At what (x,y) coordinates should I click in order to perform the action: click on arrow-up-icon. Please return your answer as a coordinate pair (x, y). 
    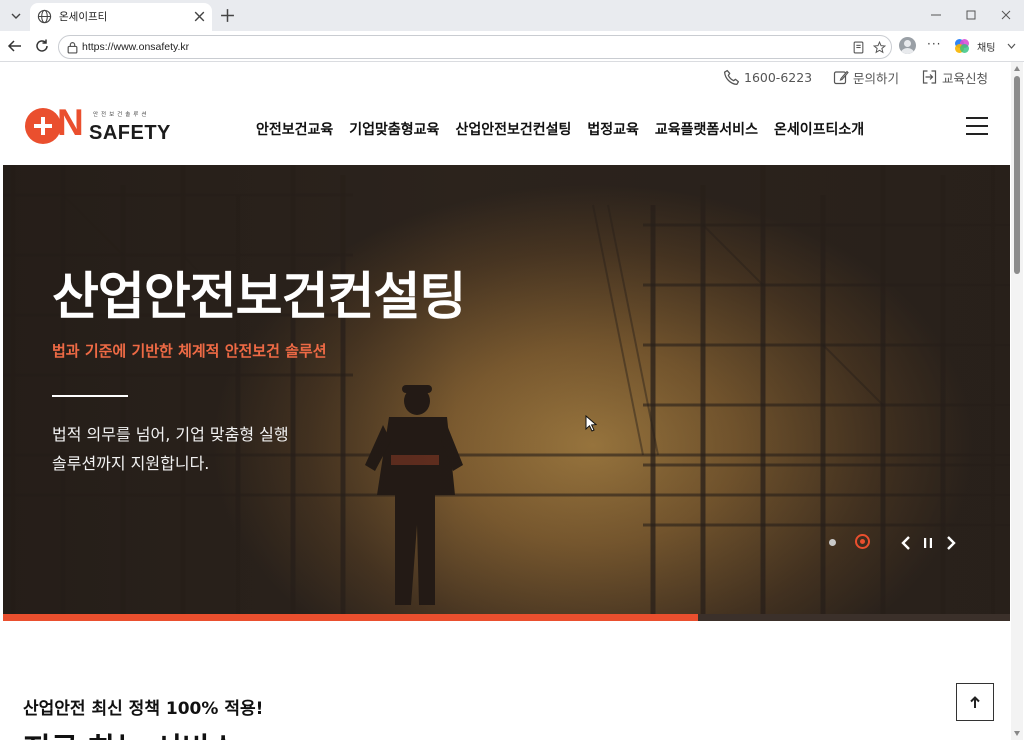
    Looking at the image, I should click on (975, 701).